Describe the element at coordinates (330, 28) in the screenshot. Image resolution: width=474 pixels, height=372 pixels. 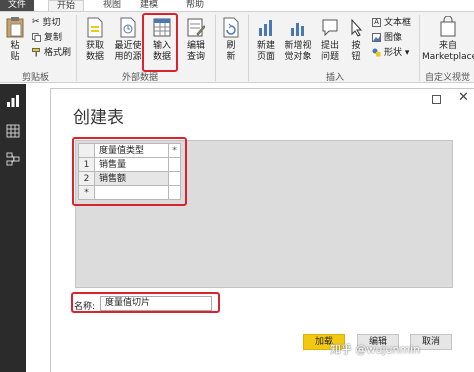
I see `chat-bubble-icon` at that location.